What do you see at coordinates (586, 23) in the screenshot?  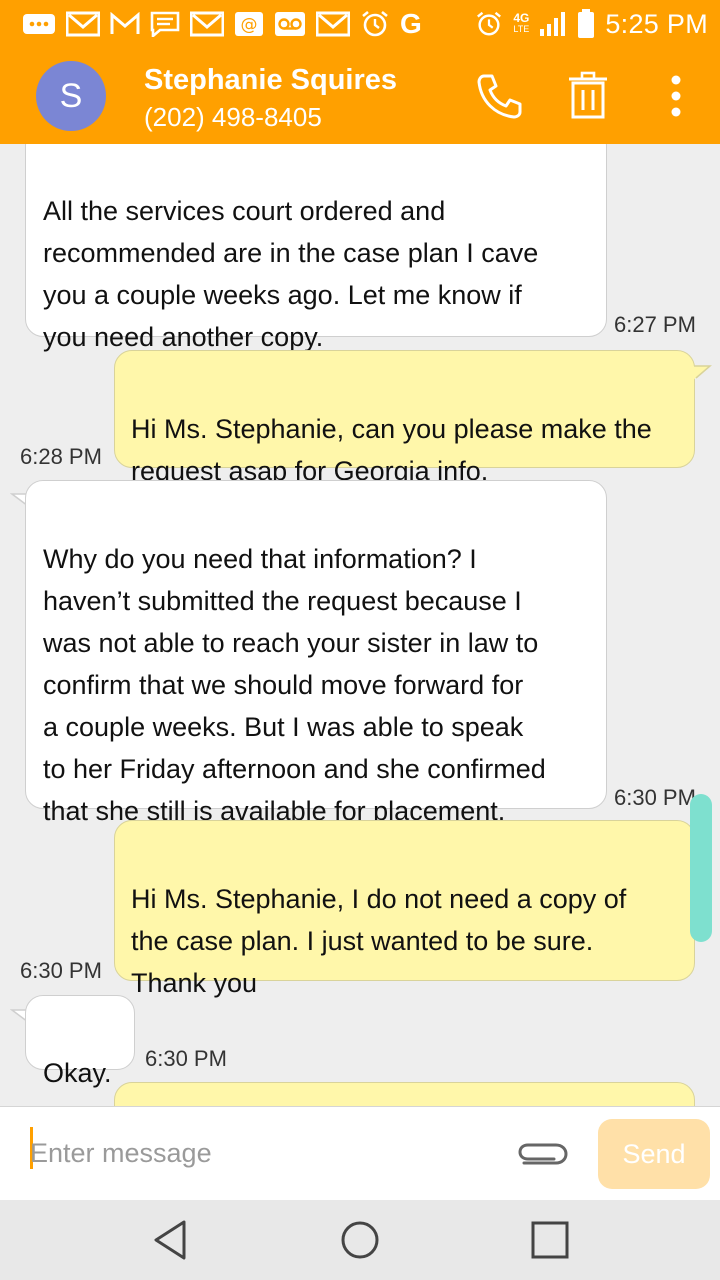 I see `battery-icon` at bounding box center [586, 23].